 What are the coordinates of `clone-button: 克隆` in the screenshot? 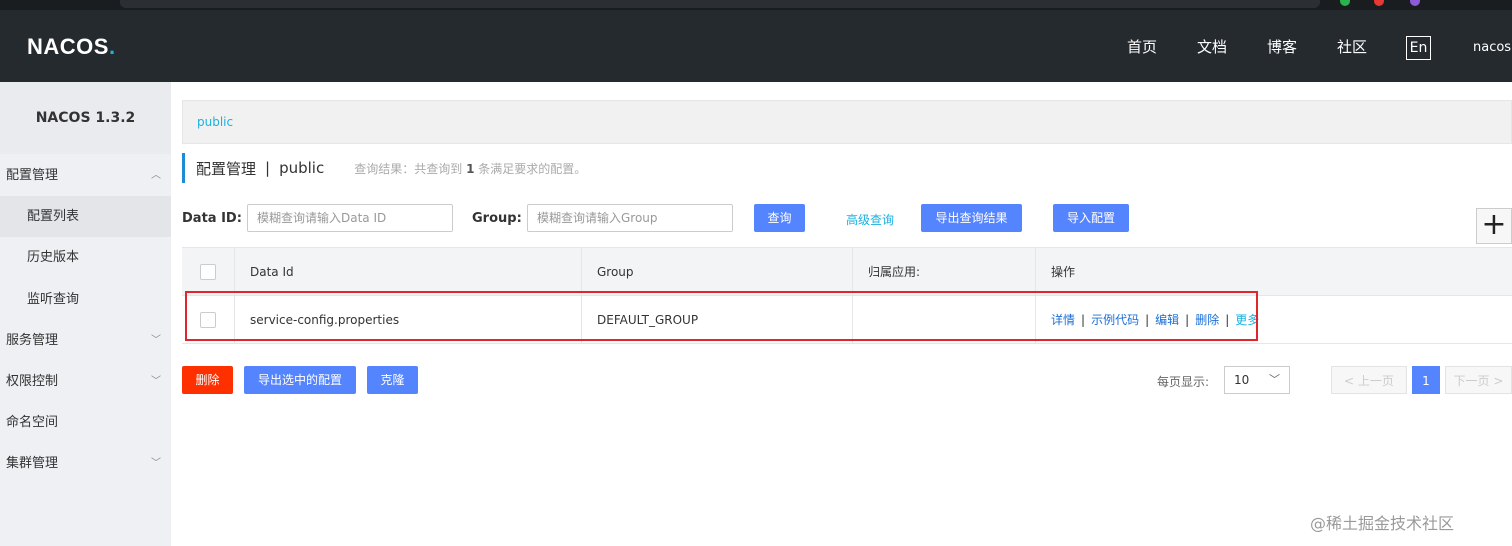 It's located at (392, 380).